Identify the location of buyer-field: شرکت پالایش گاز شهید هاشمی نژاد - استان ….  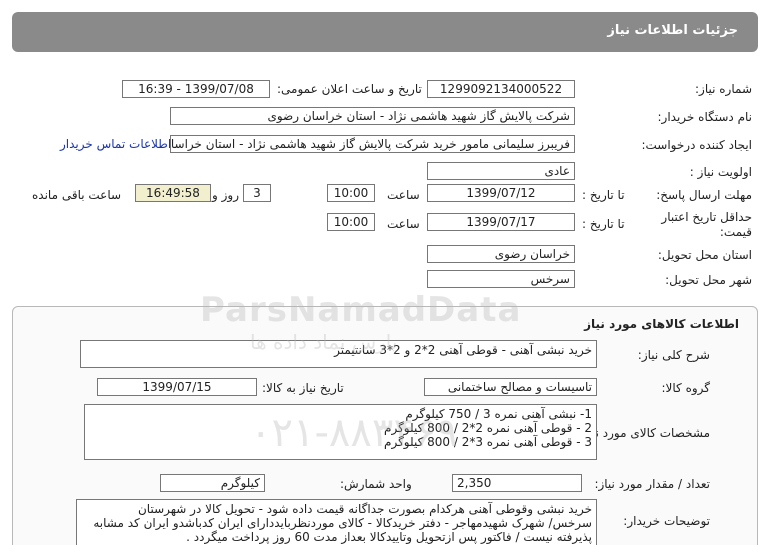
(372, 116).